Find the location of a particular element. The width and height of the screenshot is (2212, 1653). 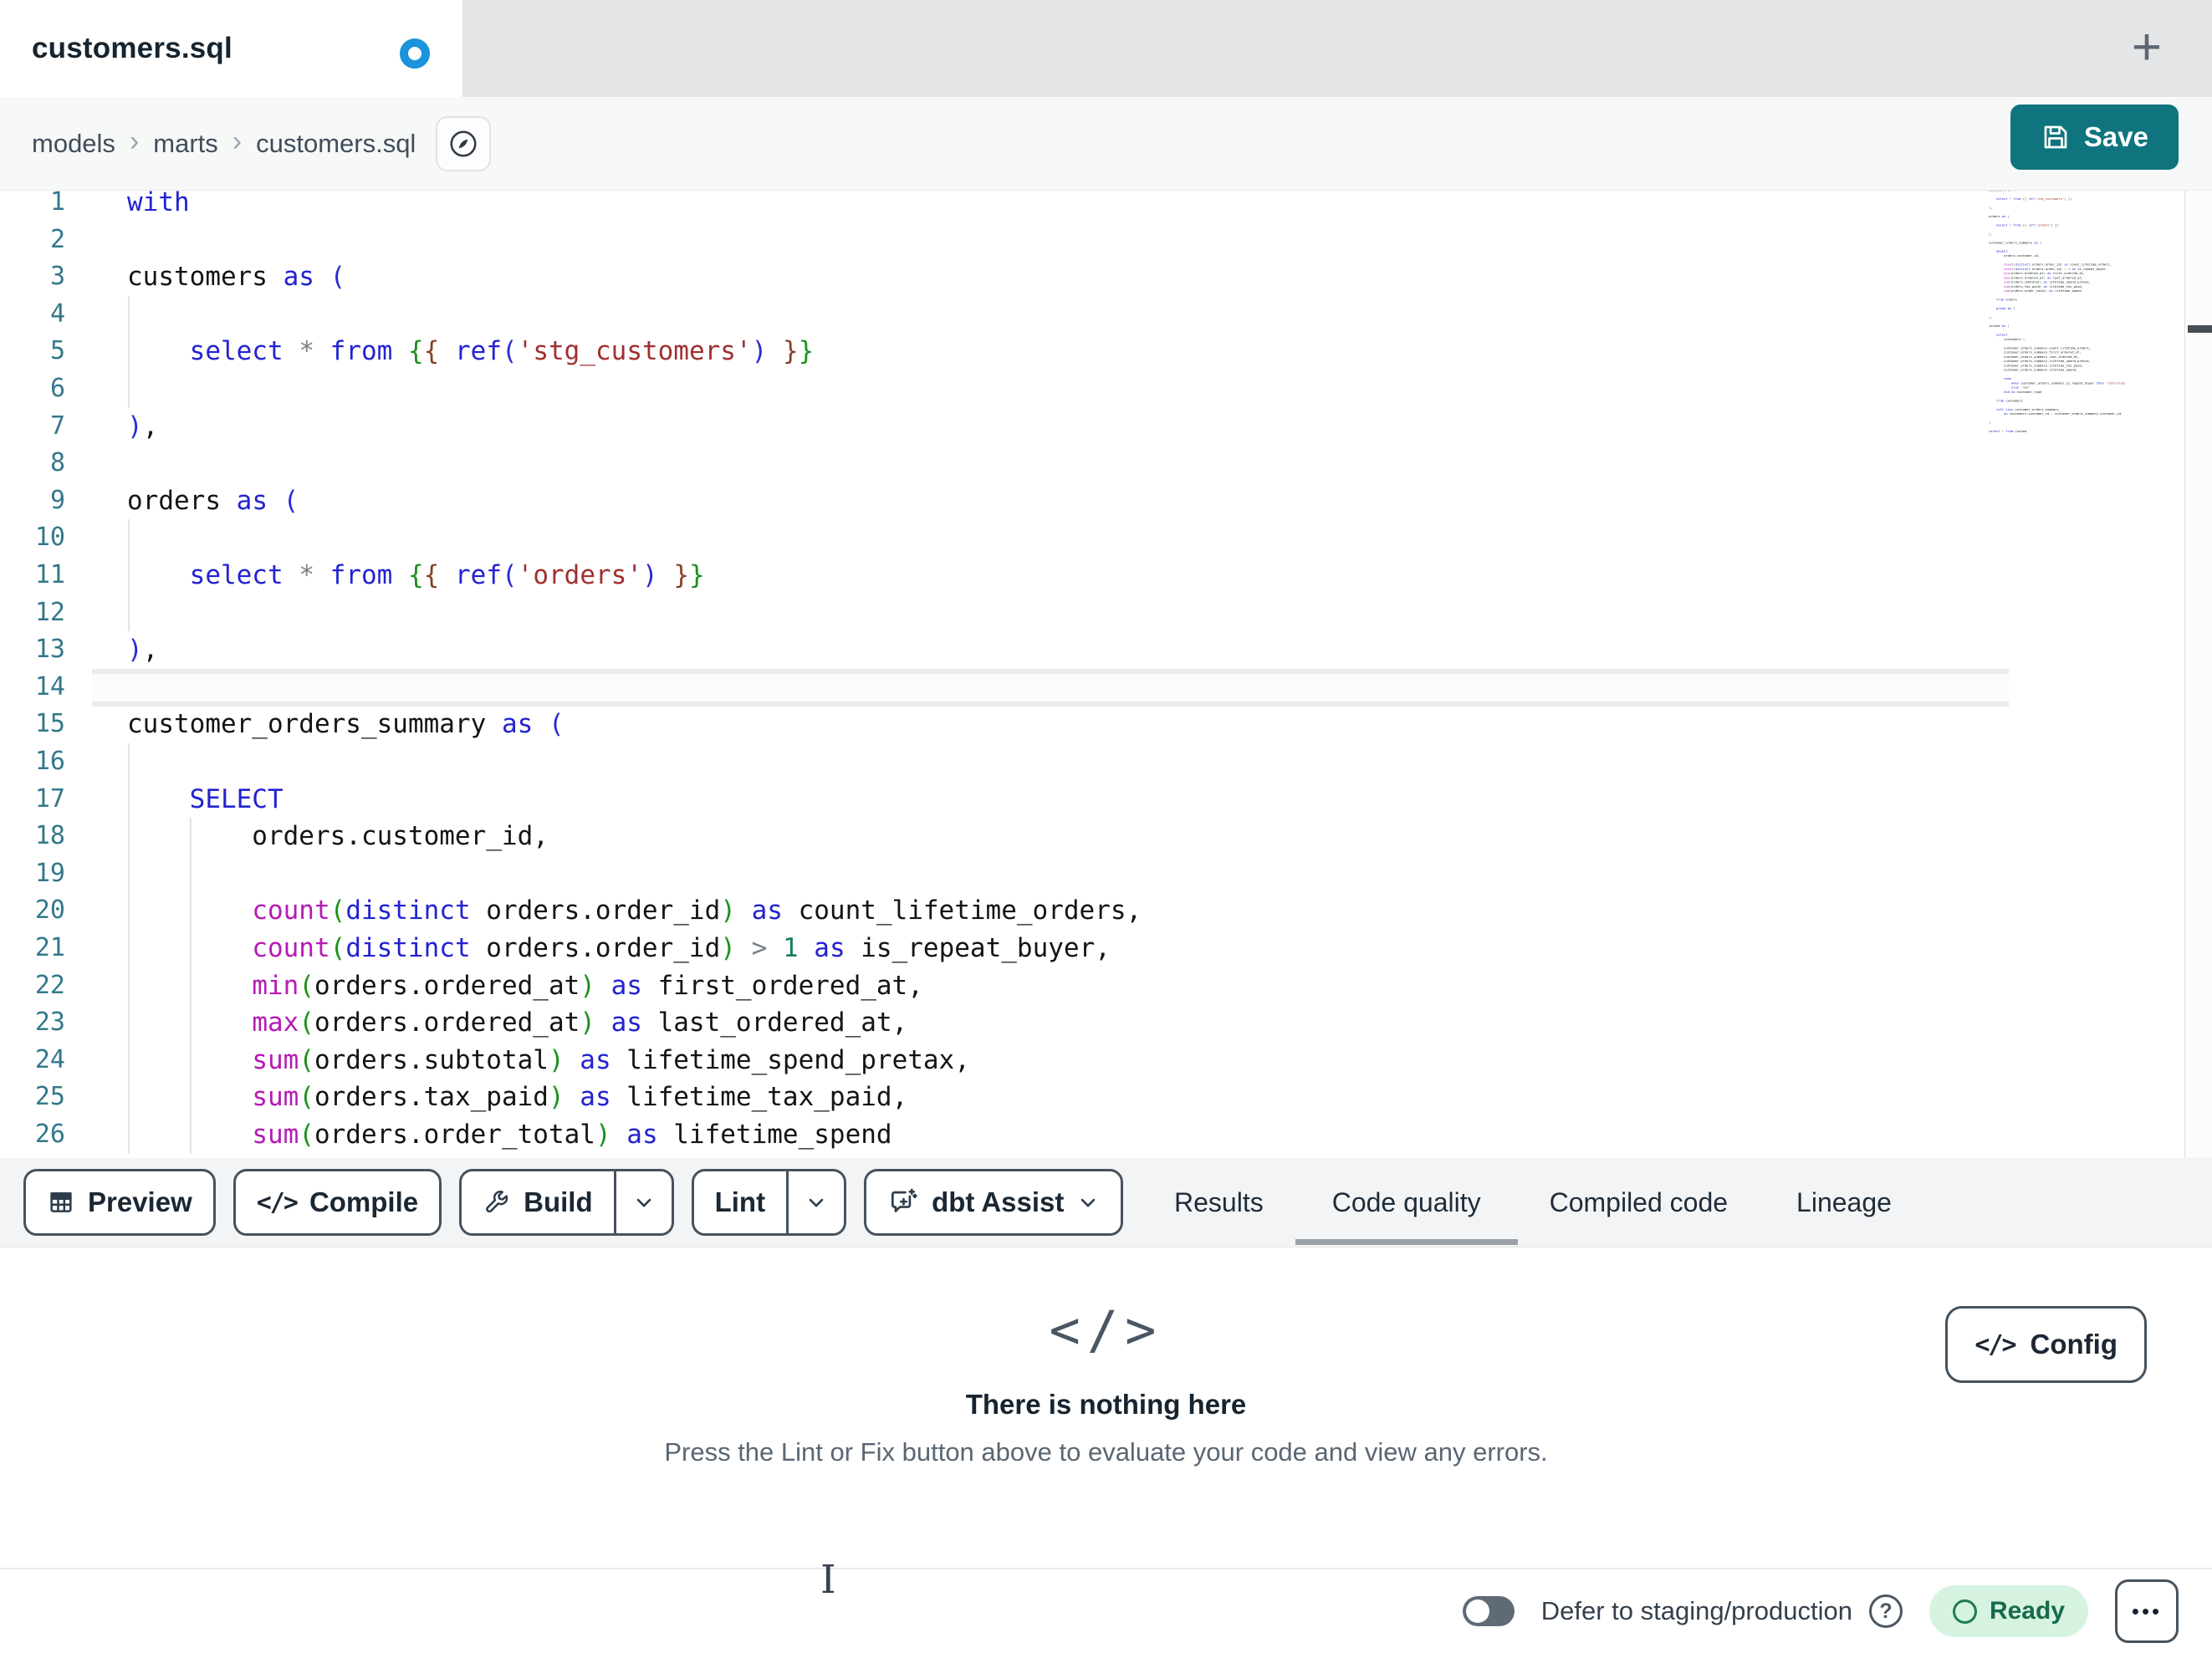

build-button: Build is located at coordinates (538, 1202).